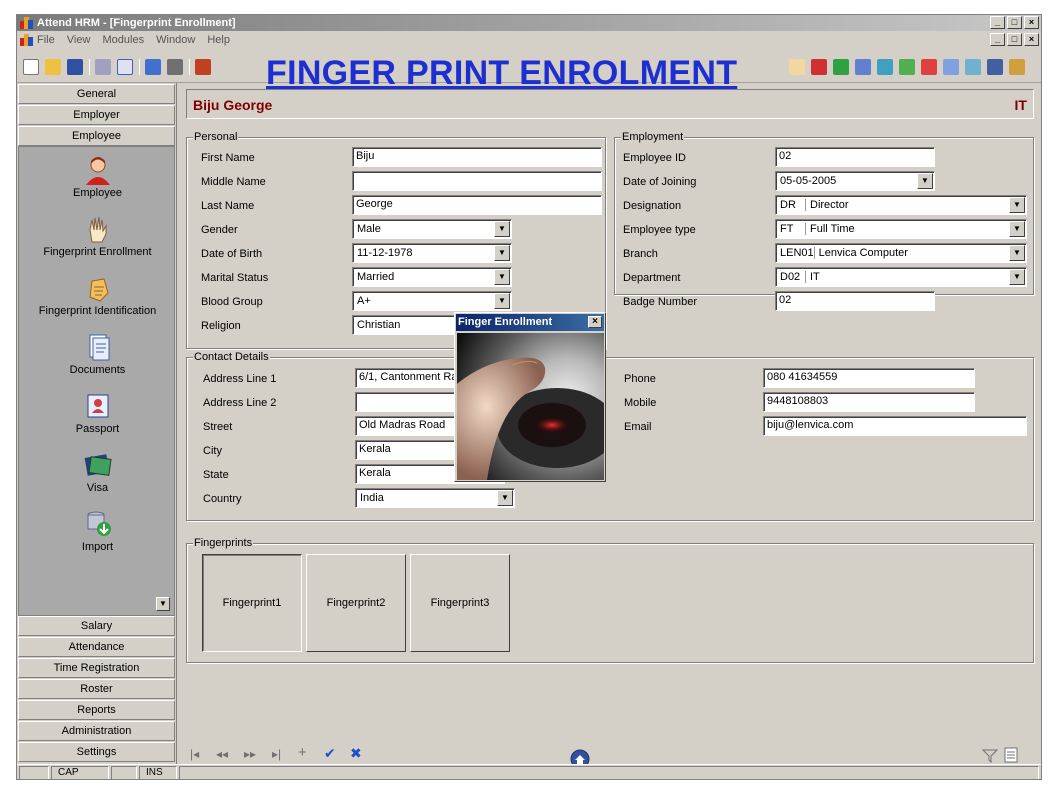  I want to click on employee-header: Biju George IT, so click(610, 104).